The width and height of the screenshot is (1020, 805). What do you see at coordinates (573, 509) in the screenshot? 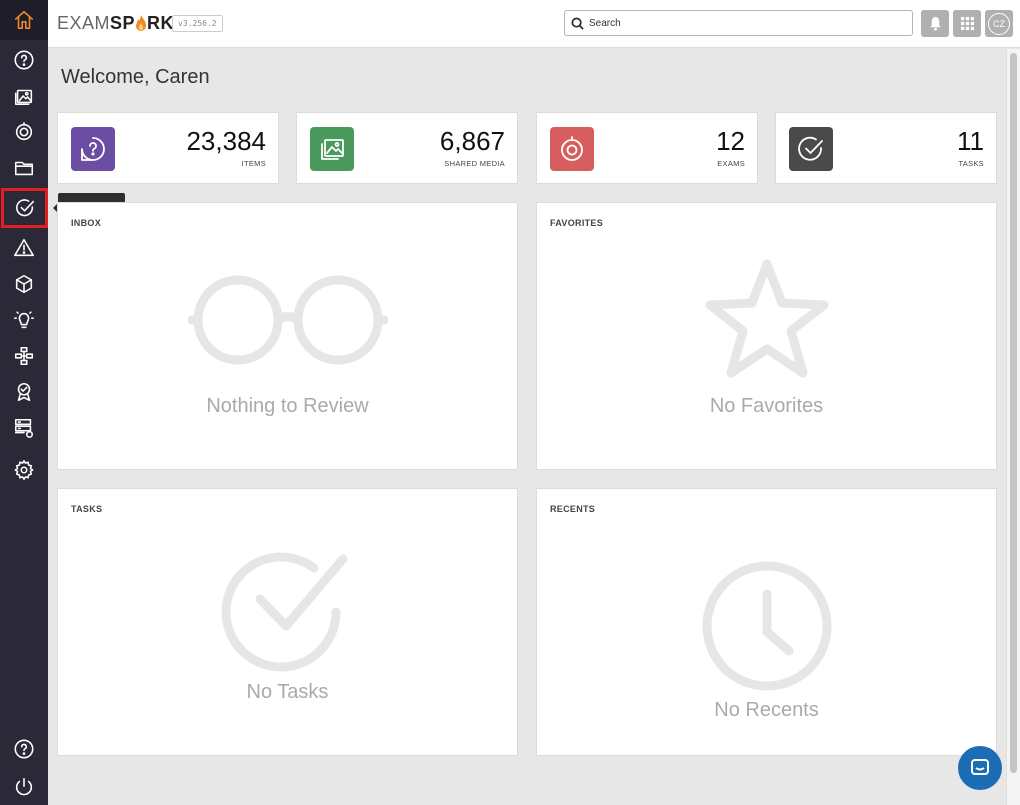
I see `panel-title: RECENTS` at bounding box center [573, 509].